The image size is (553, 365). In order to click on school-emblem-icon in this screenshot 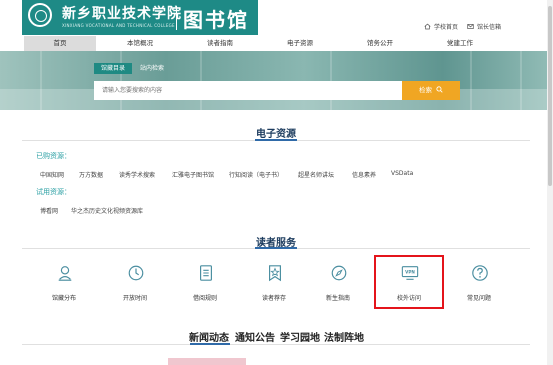, I will do `click(40, 15)`.